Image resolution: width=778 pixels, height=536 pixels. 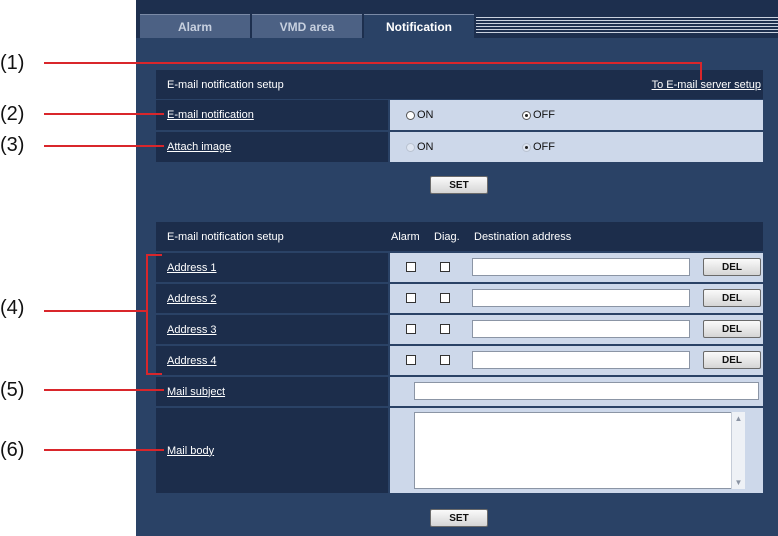 What do you see at coordinates (447, 236) in the screenshot?
I see `col-diag: Diag.` at bounding box center [447, 236].